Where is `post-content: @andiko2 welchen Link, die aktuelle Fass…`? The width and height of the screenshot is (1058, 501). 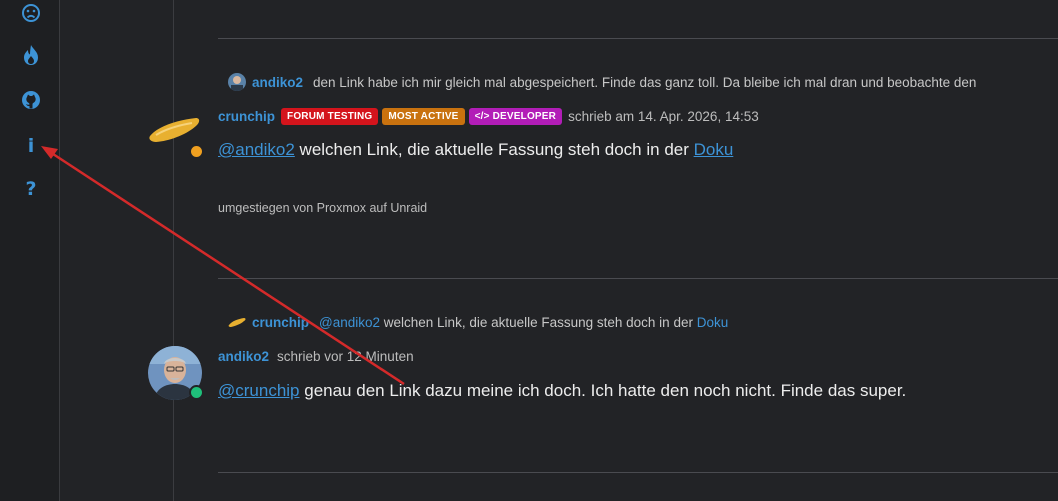 post-content: @andiko2 welchen Link, die aktuelle Fass… is located at coordinates (476, 149).